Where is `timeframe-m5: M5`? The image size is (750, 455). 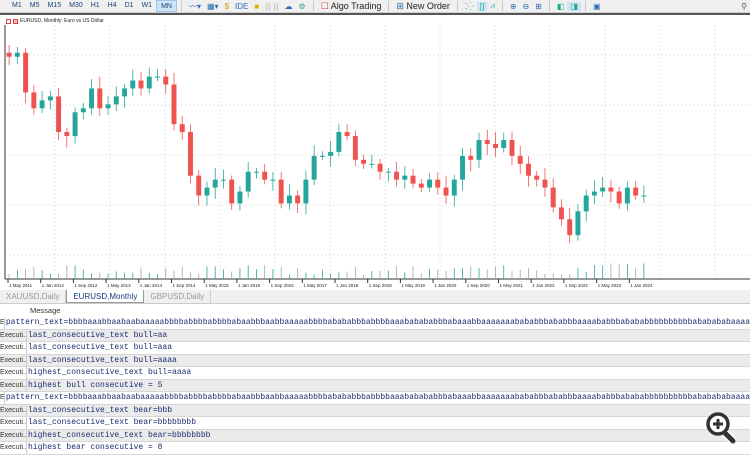 timeframe-m5: M5 is located at coordinates (35, 6).